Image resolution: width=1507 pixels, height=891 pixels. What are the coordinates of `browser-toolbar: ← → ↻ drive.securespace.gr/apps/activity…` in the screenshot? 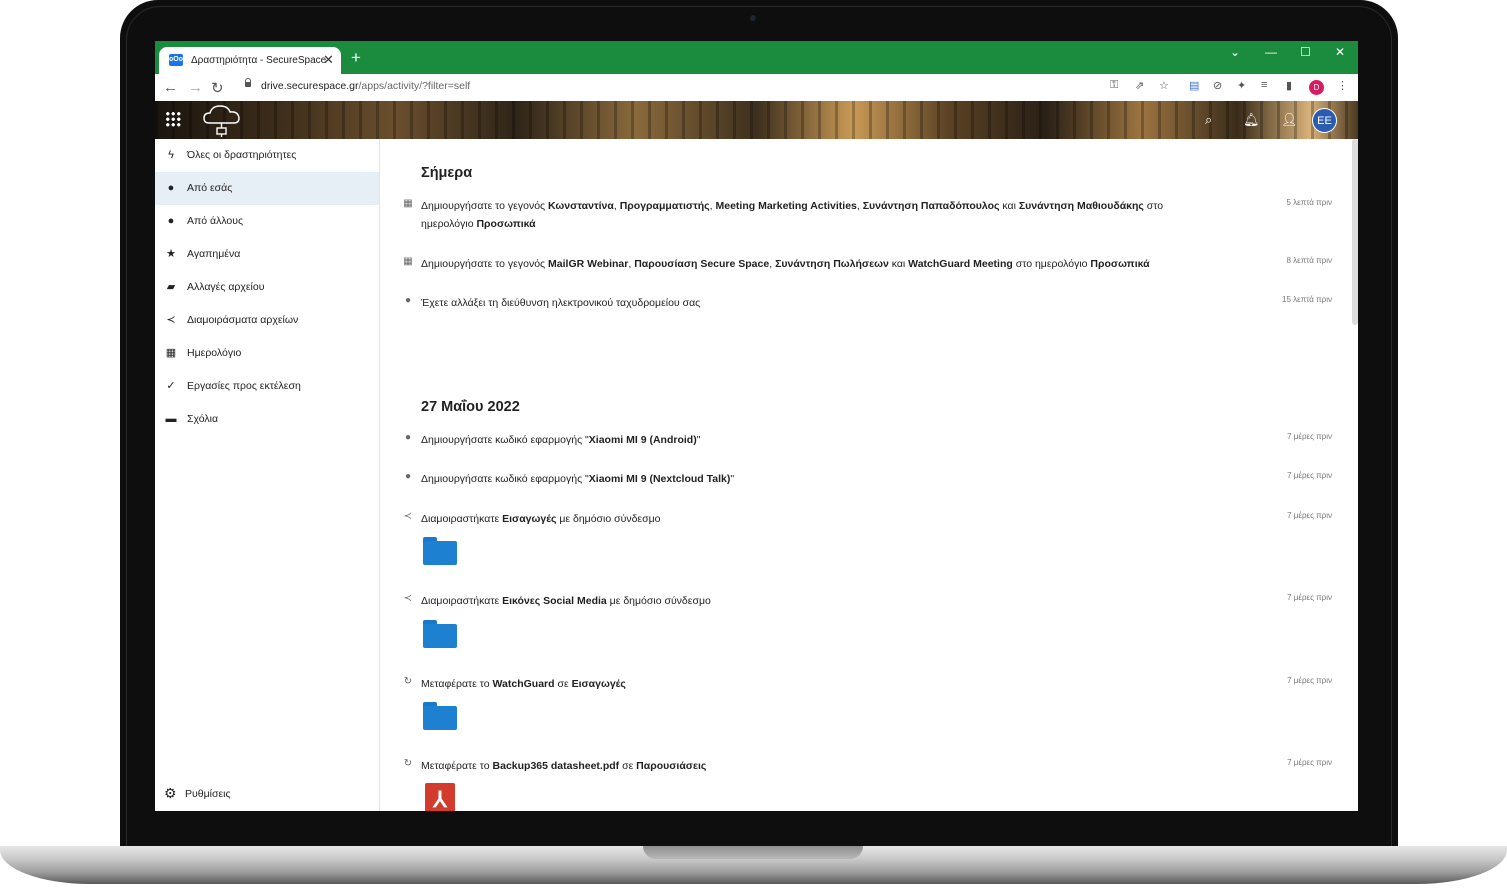 It's located at (756, 88).